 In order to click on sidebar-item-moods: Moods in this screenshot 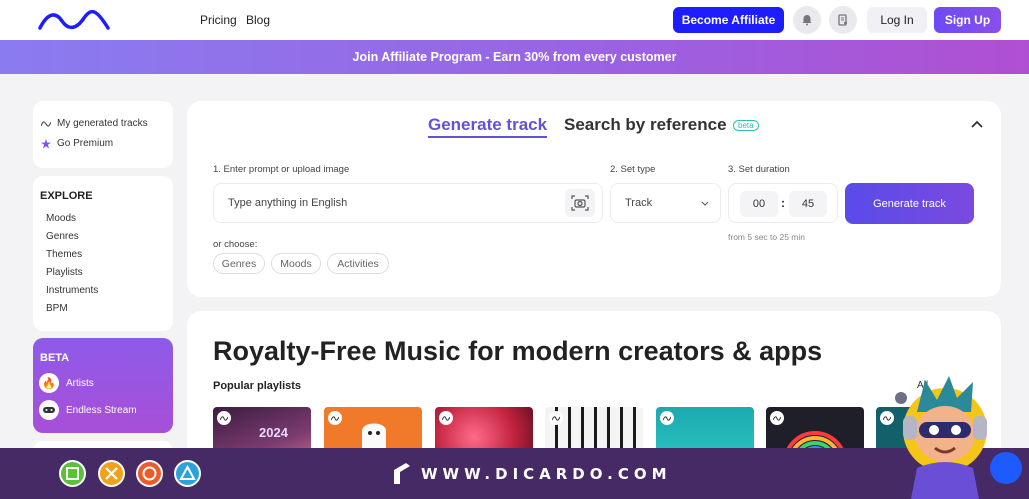, I will do `click(61, 218)`.